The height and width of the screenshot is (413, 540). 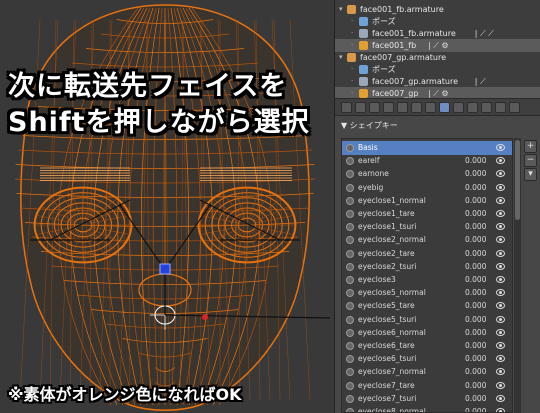 What do you see at coordinates (360, 107) in the screenshot?
I see `layers-tab-icon` at bounding box center [360, 107].